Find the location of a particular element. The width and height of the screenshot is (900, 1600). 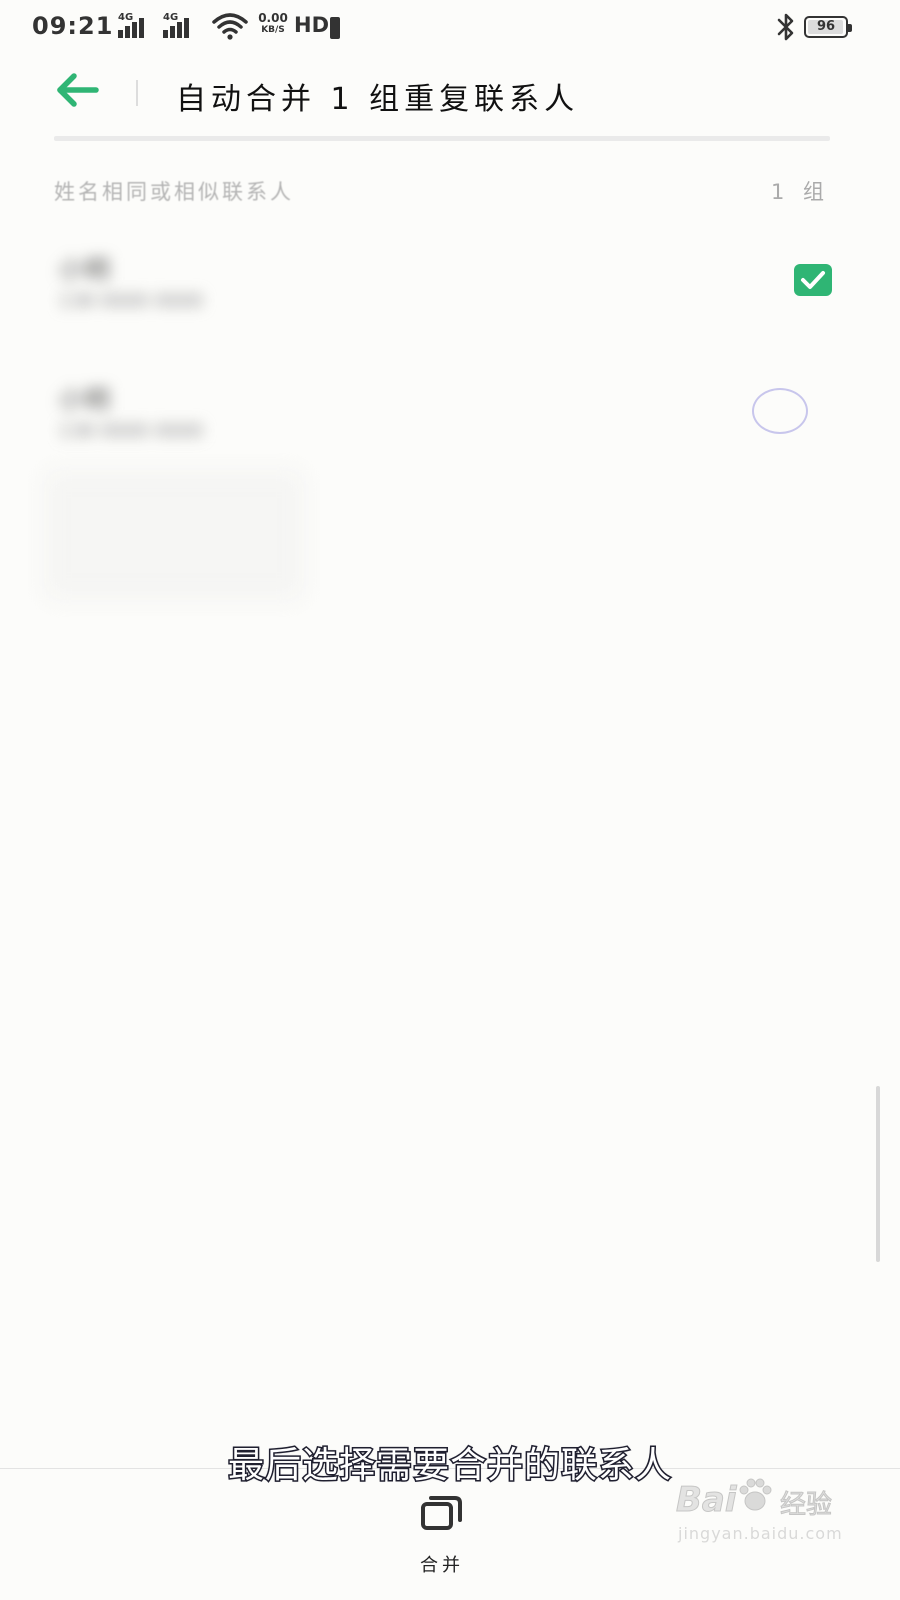

watermark-logo: Bai is located at coordinates (707, 1500).